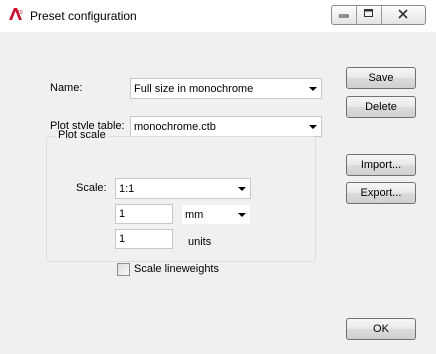 Image resolution: width=436 pixels, height=354 pixels. Describe the element at coordinates (218, 16) in the screenshot. I see `title-bar: 10 Preset configuration` at that location.